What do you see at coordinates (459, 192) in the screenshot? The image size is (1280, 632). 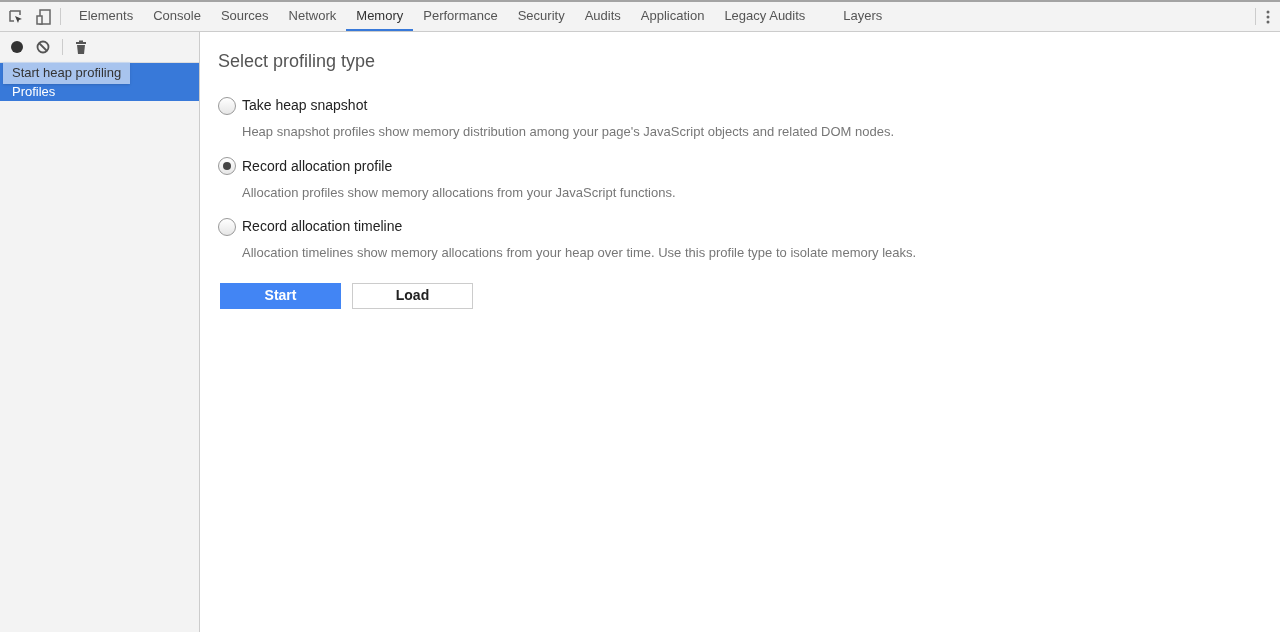 I see `option-description: Allocation profiles show memory allocations from your JavaScript functions.` at bounding box center [459, 192].